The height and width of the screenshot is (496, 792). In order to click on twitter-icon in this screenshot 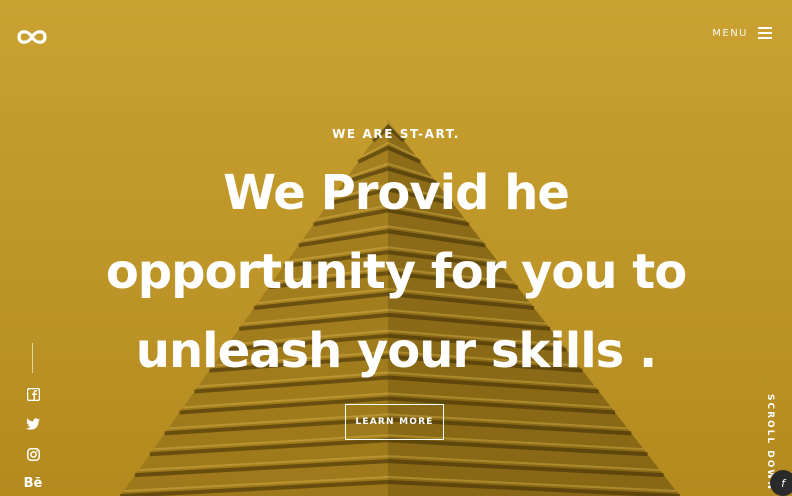, I will do `click(33, 424)`.